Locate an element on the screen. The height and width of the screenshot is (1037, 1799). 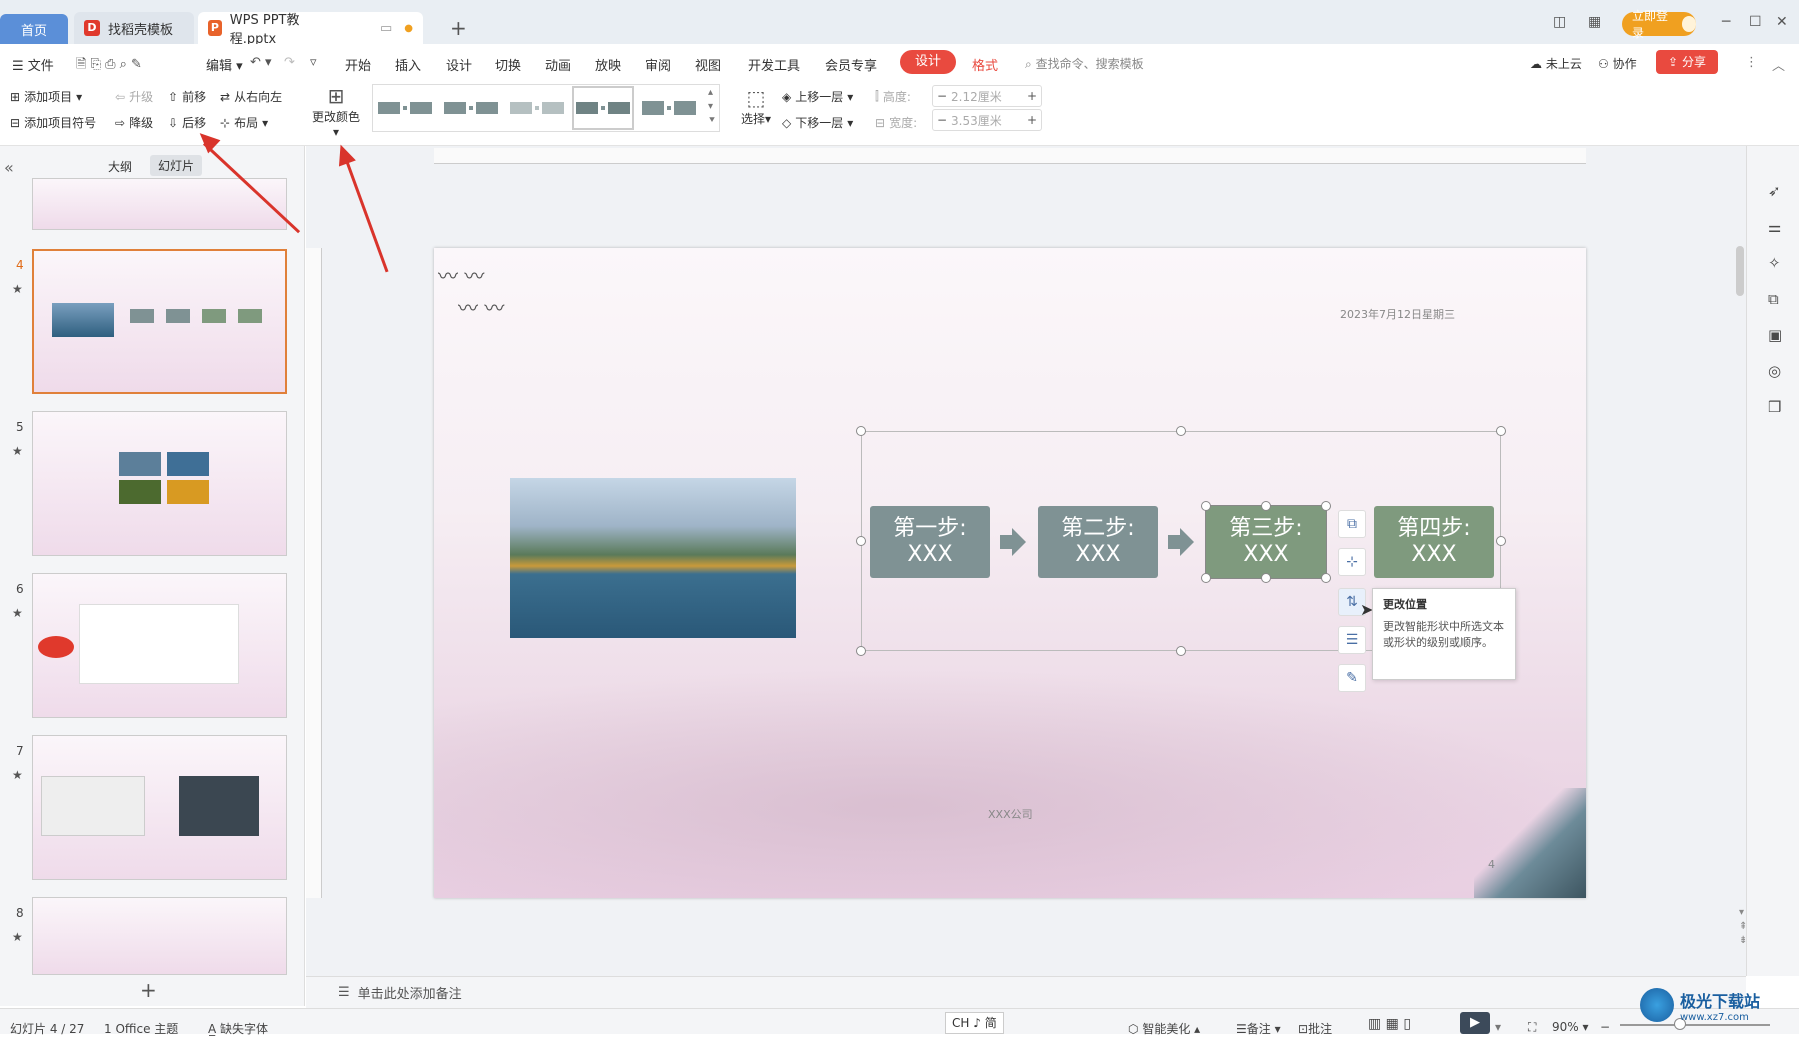
text-pane-icon: ☰ is located at coordinates (1352, 640).